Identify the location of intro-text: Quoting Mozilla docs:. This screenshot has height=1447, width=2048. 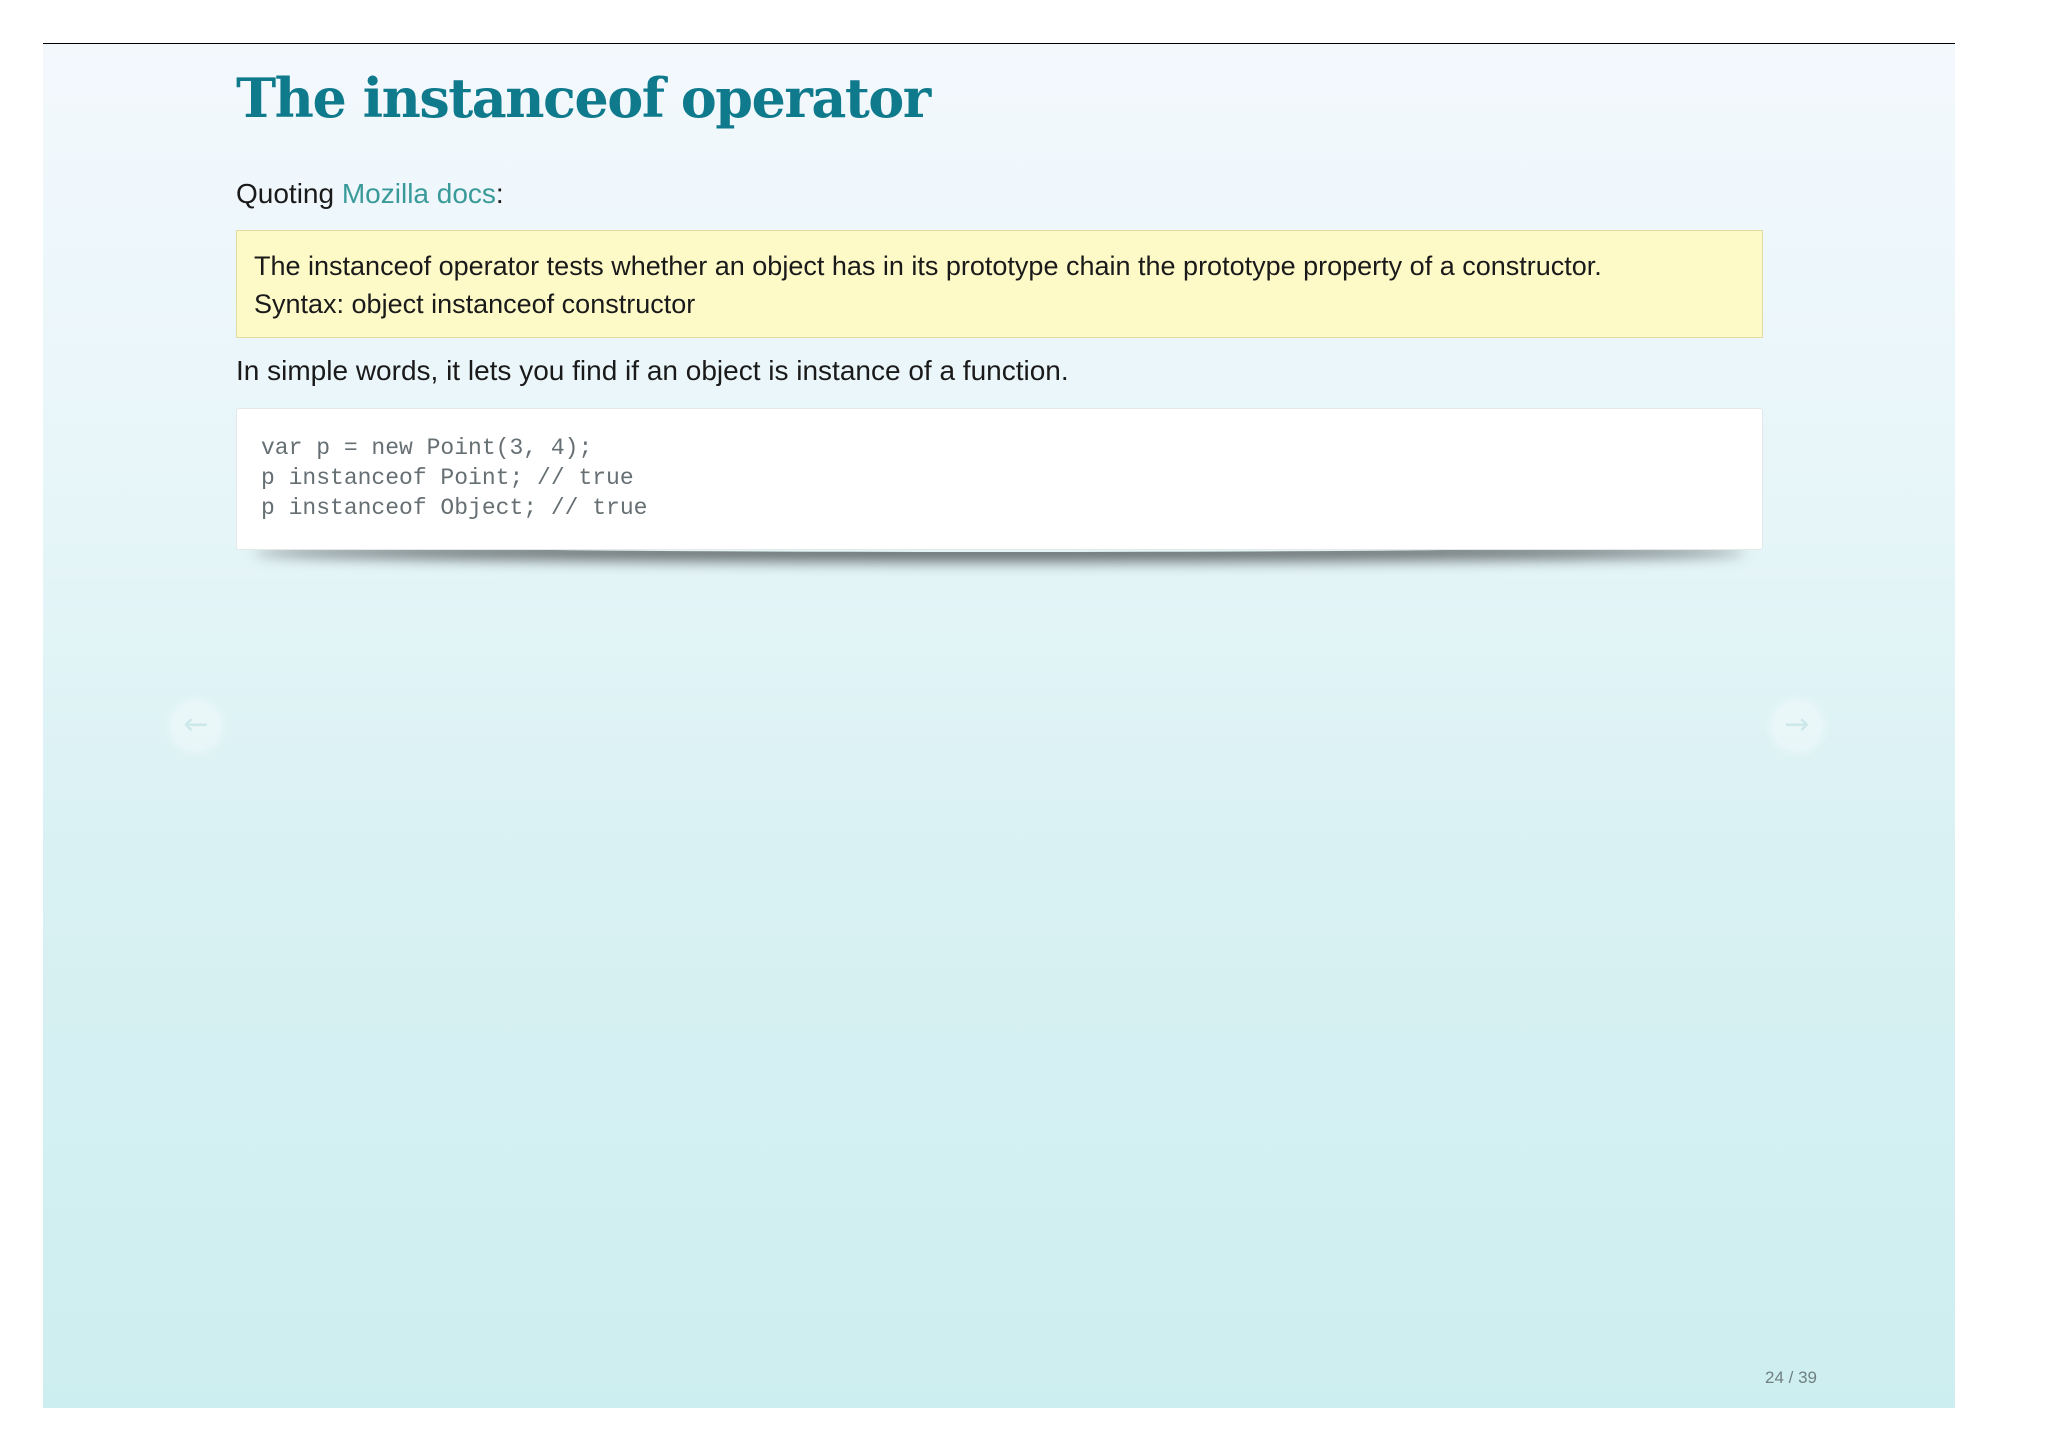
(370, 194).